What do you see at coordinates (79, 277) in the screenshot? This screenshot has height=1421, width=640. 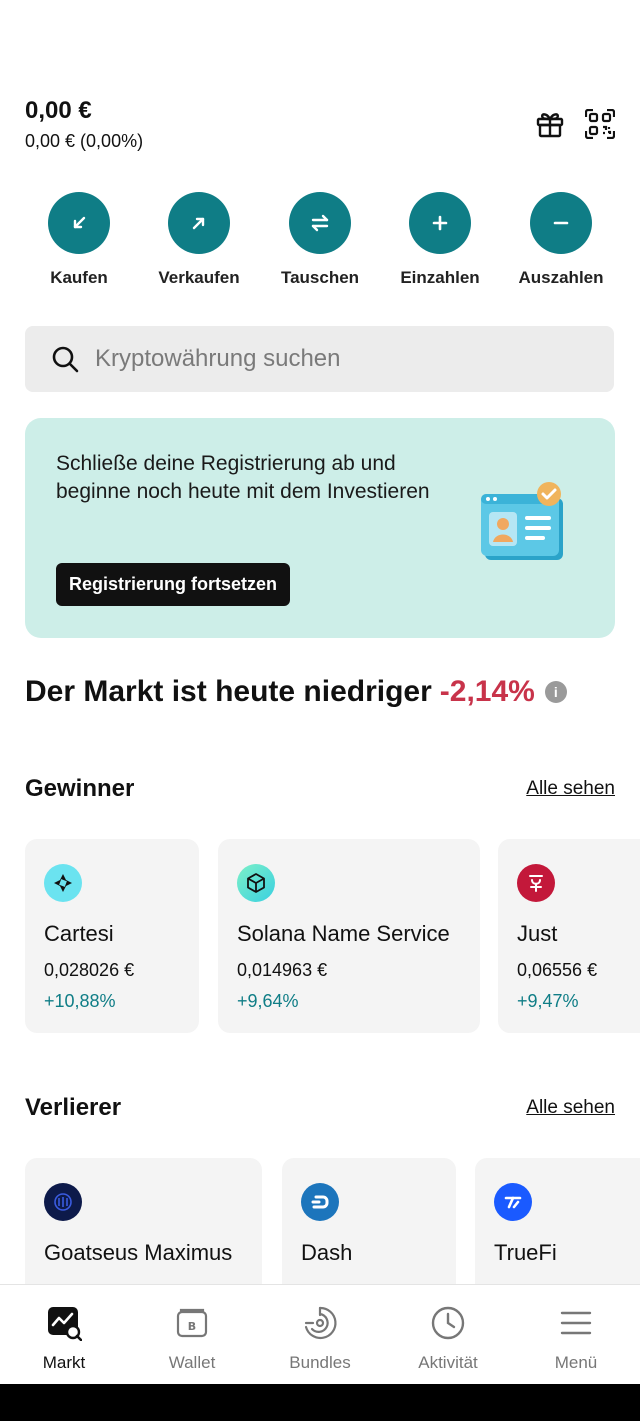 I see `buy-label: Kaufen` at bounding box center [79, 277].